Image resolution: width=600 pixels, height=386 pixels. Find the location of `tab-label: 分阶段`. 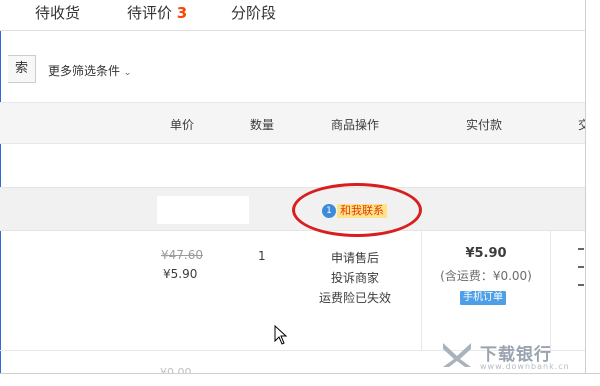

tab-label: 分阶段 is located at coordinates (254, 13).